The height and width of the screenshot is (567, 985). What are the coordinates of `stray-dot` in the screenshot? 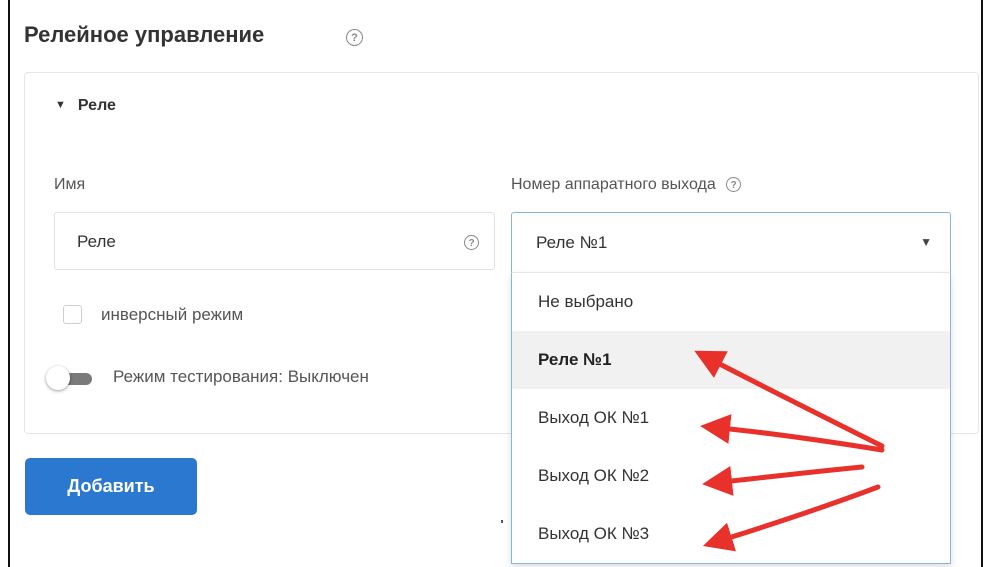 It's located at (502, 521).